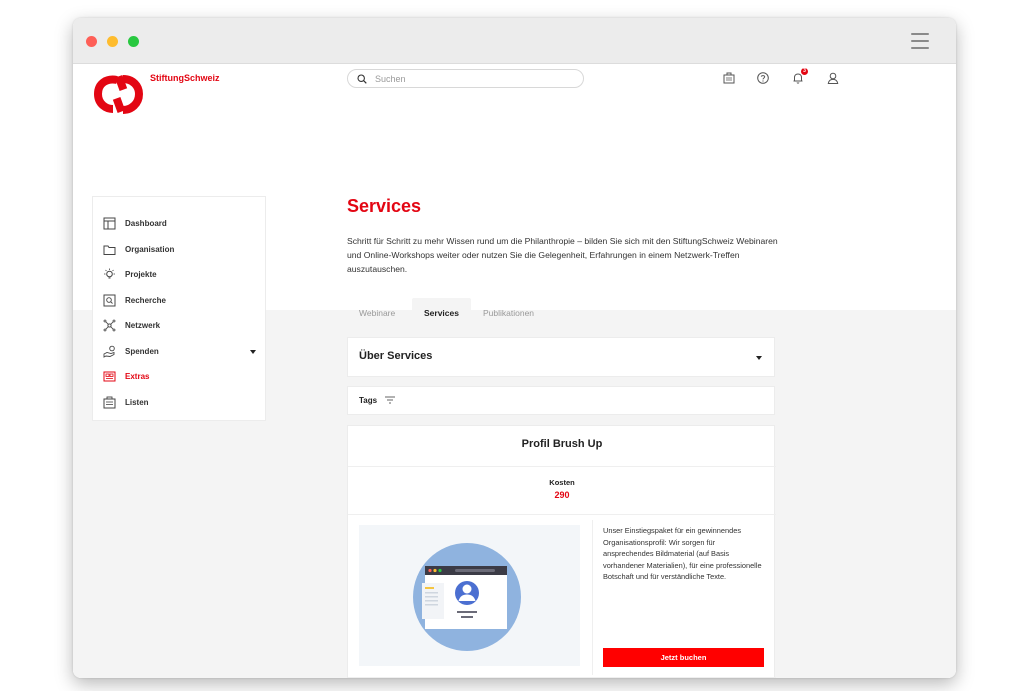 Image resolution: width=1024 pixels, height=691 pixels. Describe the element at coordinates (180, 352) in the screenshot. I see `sidebar-item-spenden: Spenden` at that location.